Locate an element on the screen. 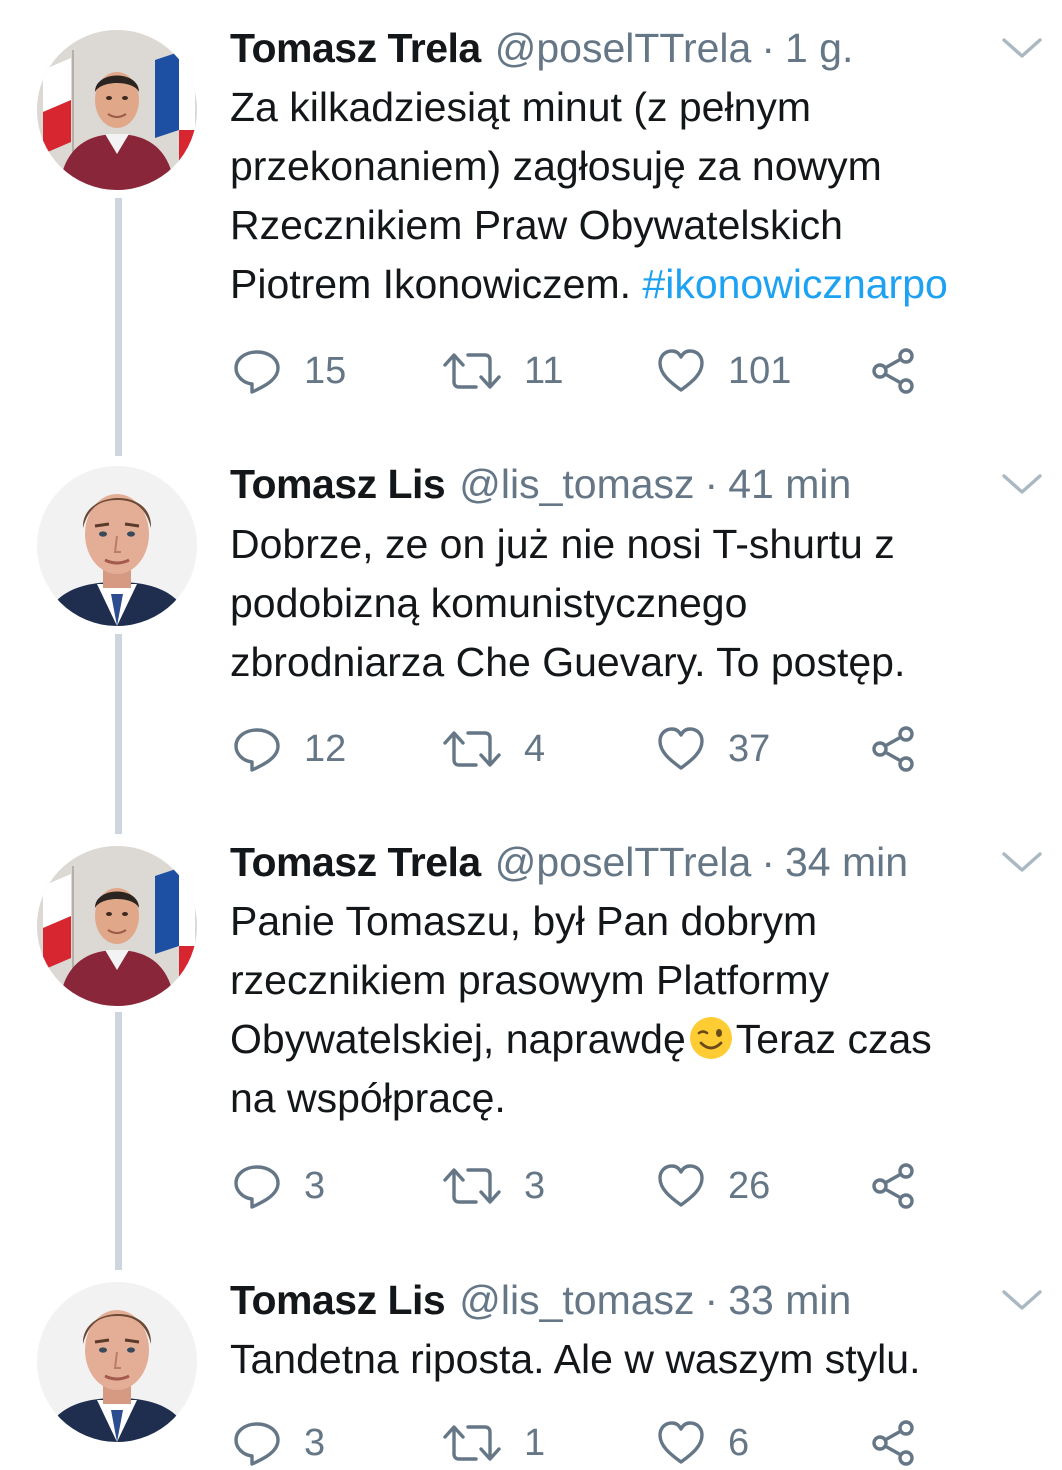 The image size is (1062, 1470). tweet-header: Tomasz Lis @lis_tomasz · 41 min is located at coordinates (540, 484).